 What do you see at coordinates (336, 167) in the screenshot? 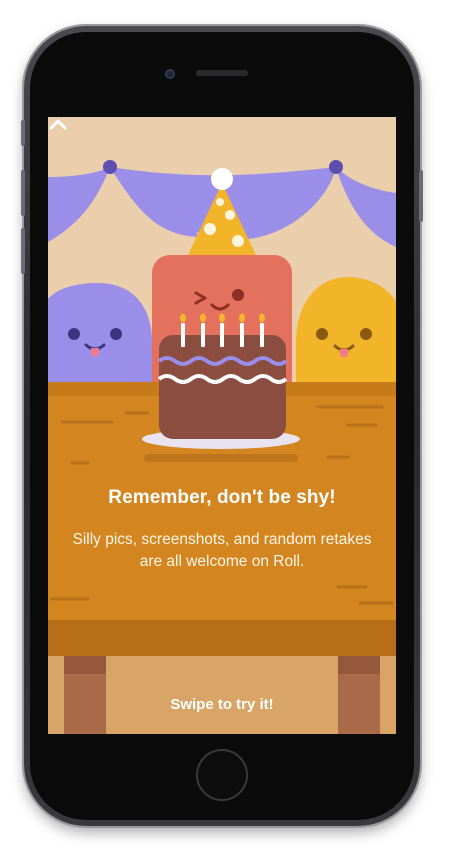
I see `bunting-knot-right` at bounding box center [336, 167].